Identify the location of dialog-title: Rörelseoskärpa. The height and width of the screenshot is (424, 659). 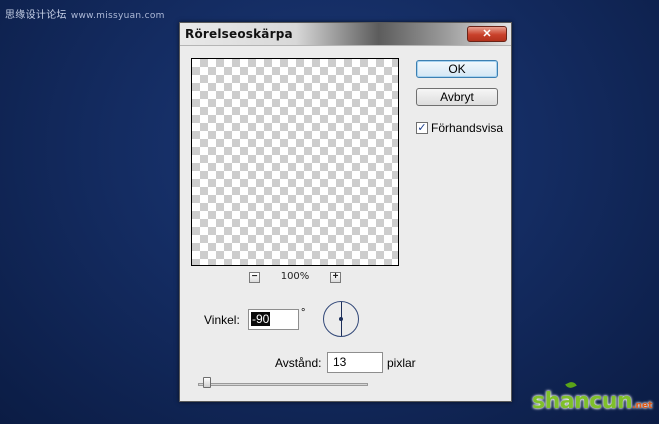
(239, 34).